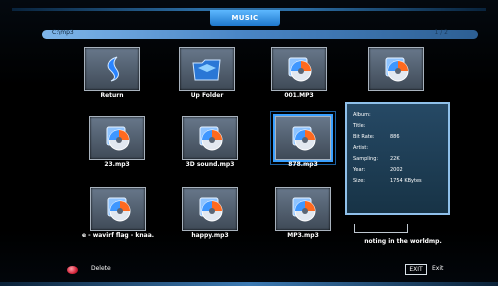 This screenshot has height=286, width=498. Describe the element at coordinates (210, 235) in the screenshot. I see `item-label: happy.mp3` at that location.